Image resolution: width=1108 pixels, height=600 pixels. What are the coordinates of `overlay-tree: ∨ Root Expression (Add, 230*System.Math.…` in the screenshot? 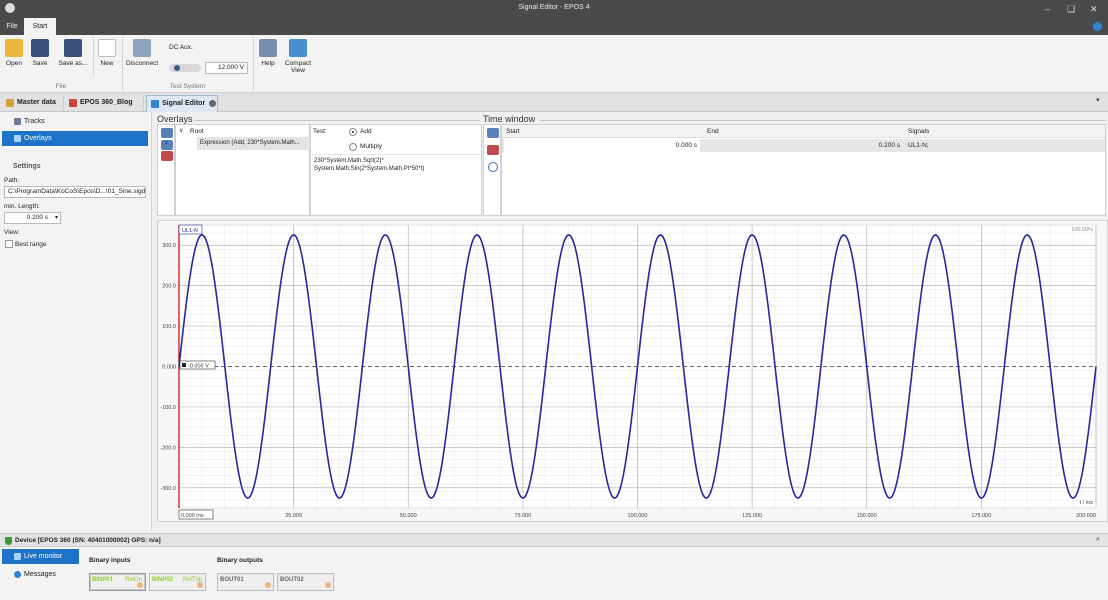 It's located at (242, 170).